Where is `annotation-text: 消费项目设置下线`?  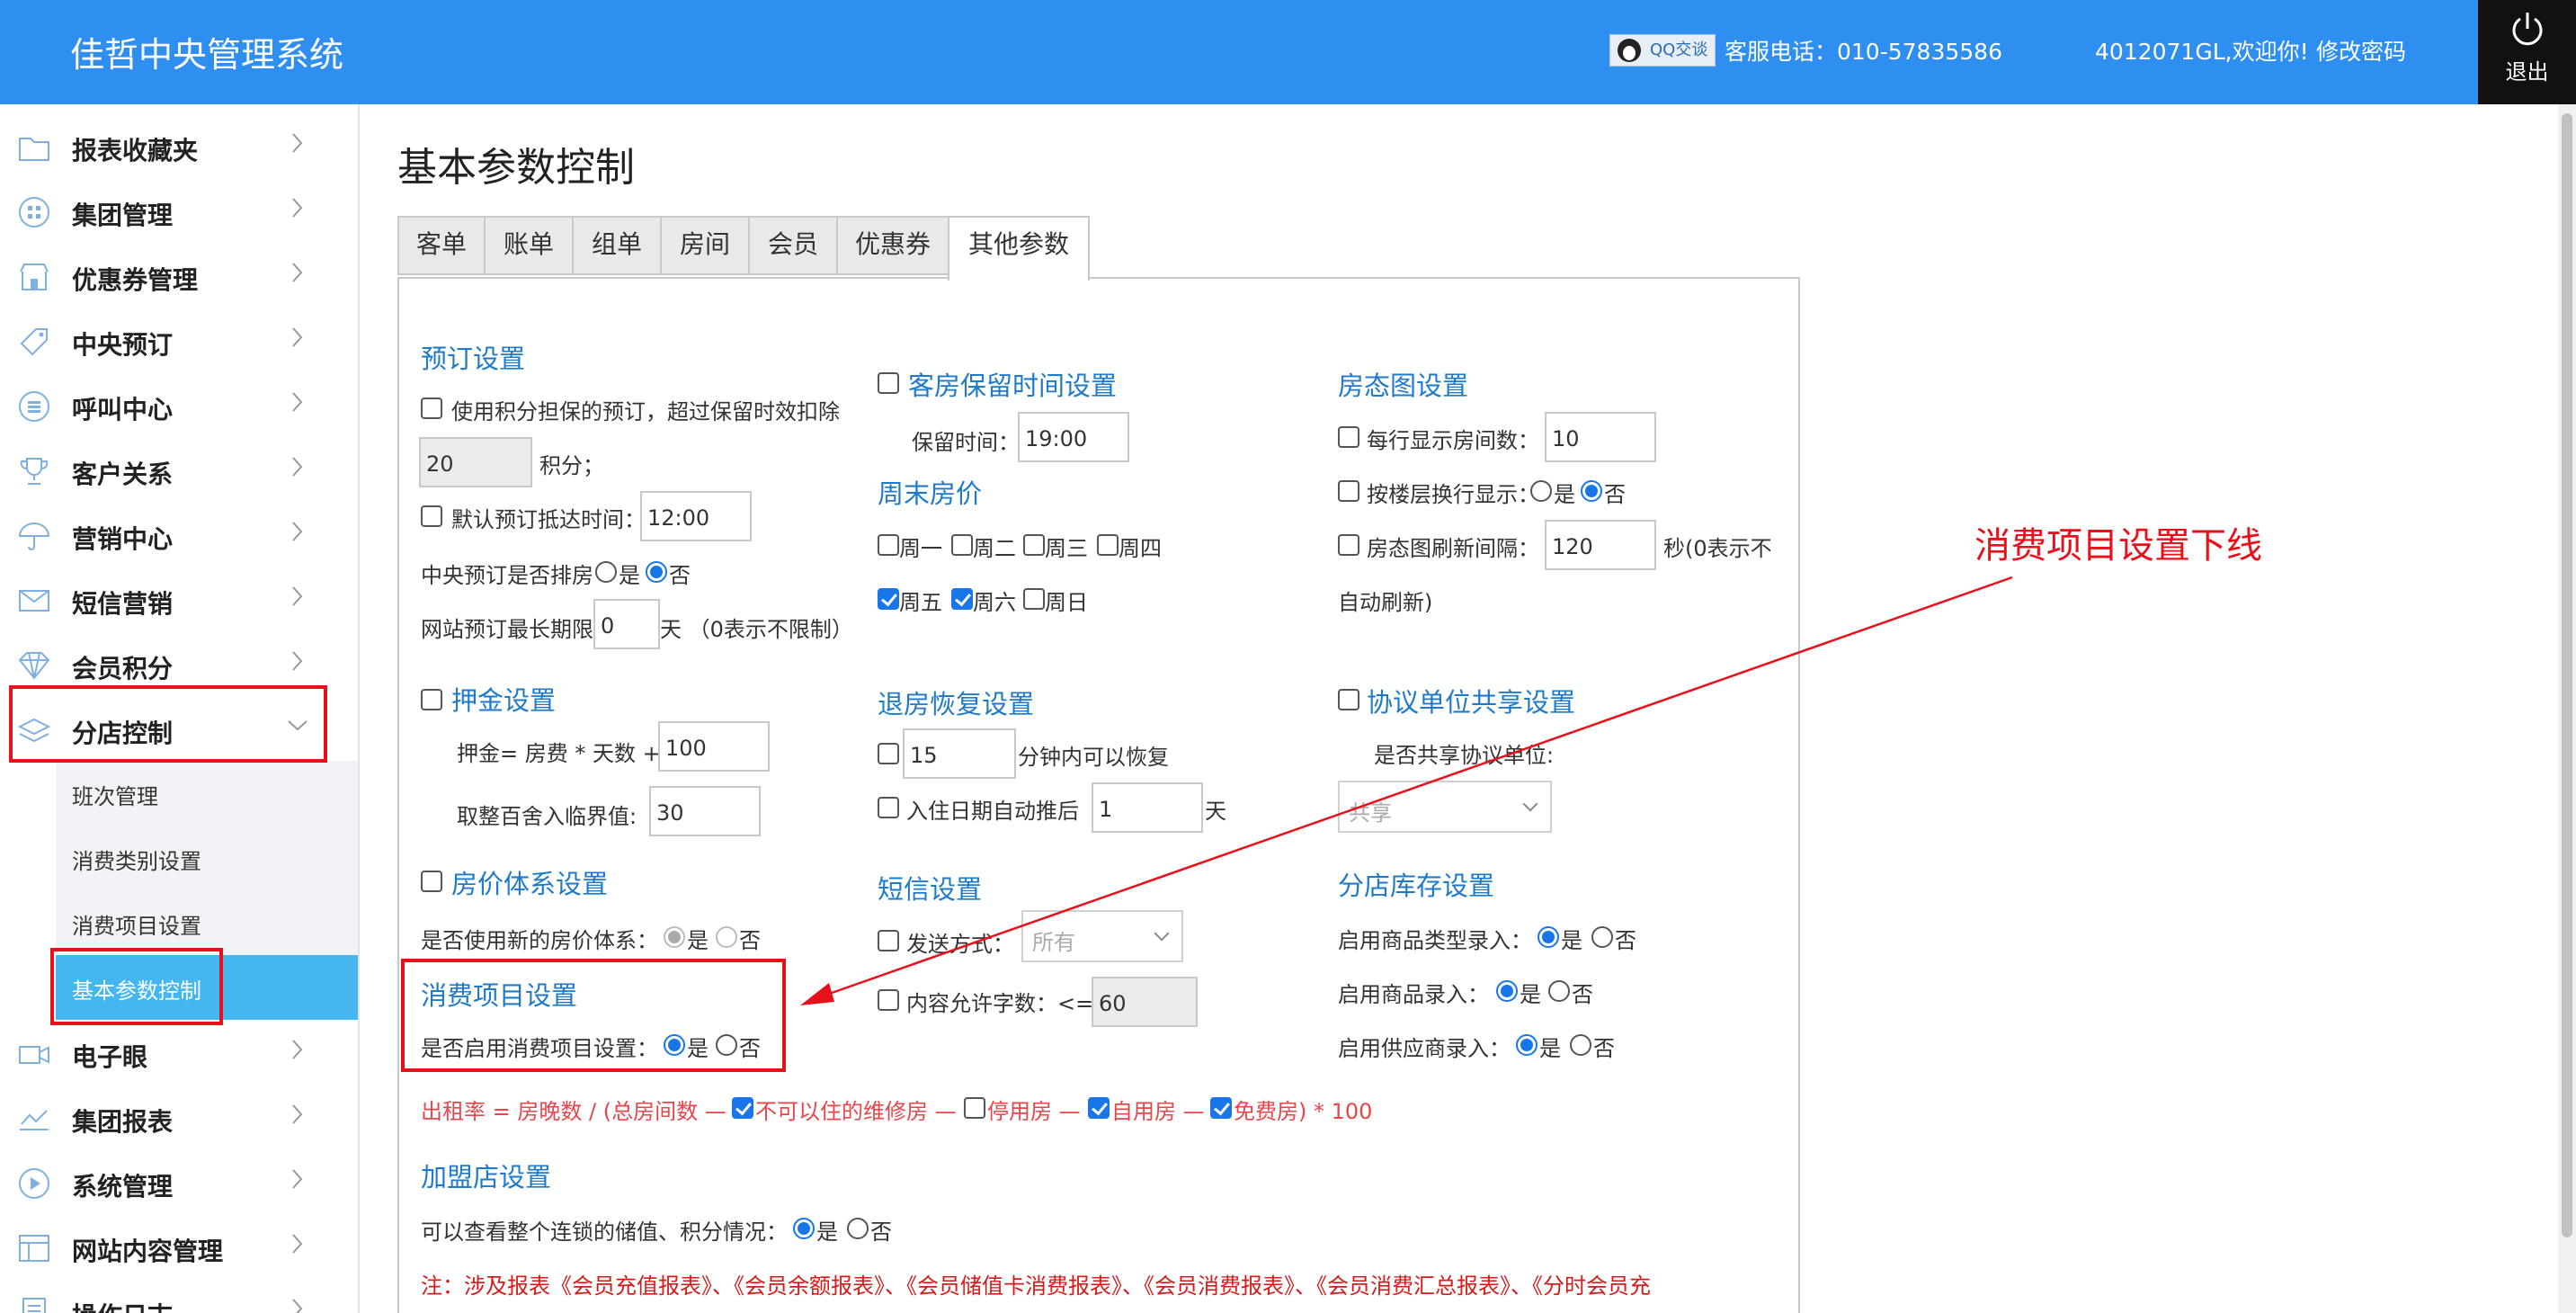 annotation-text: 消费项目设置下线 is located at coordinates (2118, 546).